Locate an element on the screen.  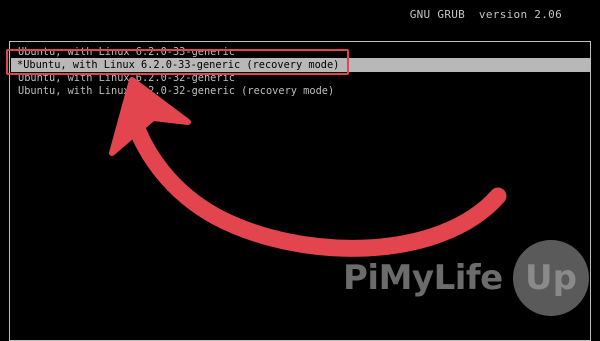
watermark-brand-text: PiMyLife is located at coordinates (423, 278).